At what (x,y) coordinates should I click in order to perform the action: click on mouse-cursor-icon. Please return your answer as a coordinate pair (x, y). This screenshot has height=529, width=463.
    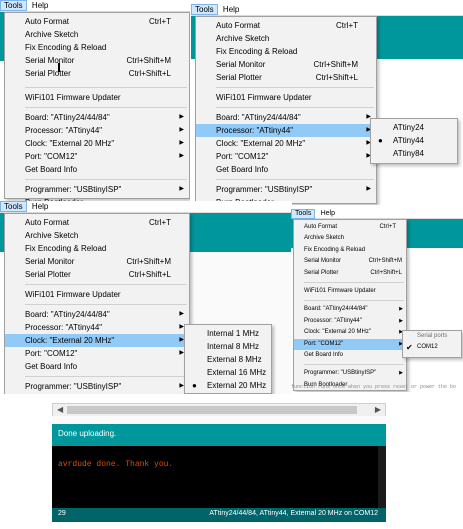
    Looking at the image, I should click on (59, 67).